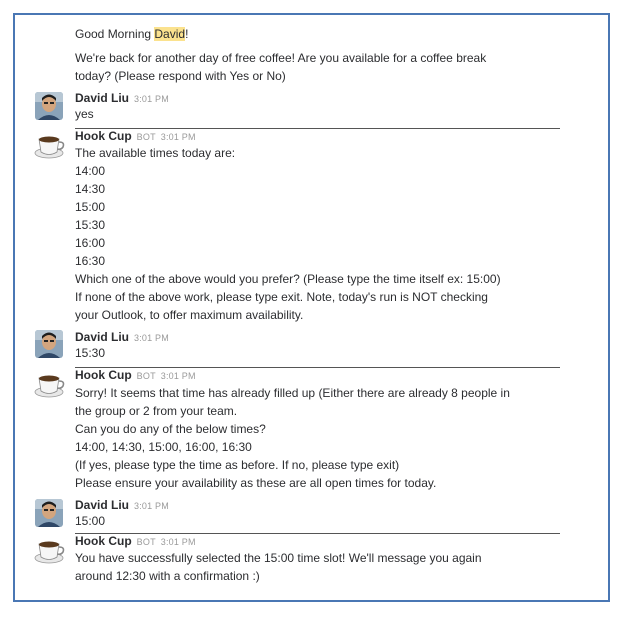 The image size is (628, 621). What do you see at coordinates (167, 576) in the screenshot?
I see `message-line: around 12:30 with a confirmation :)` at bounding box center [167, 576].